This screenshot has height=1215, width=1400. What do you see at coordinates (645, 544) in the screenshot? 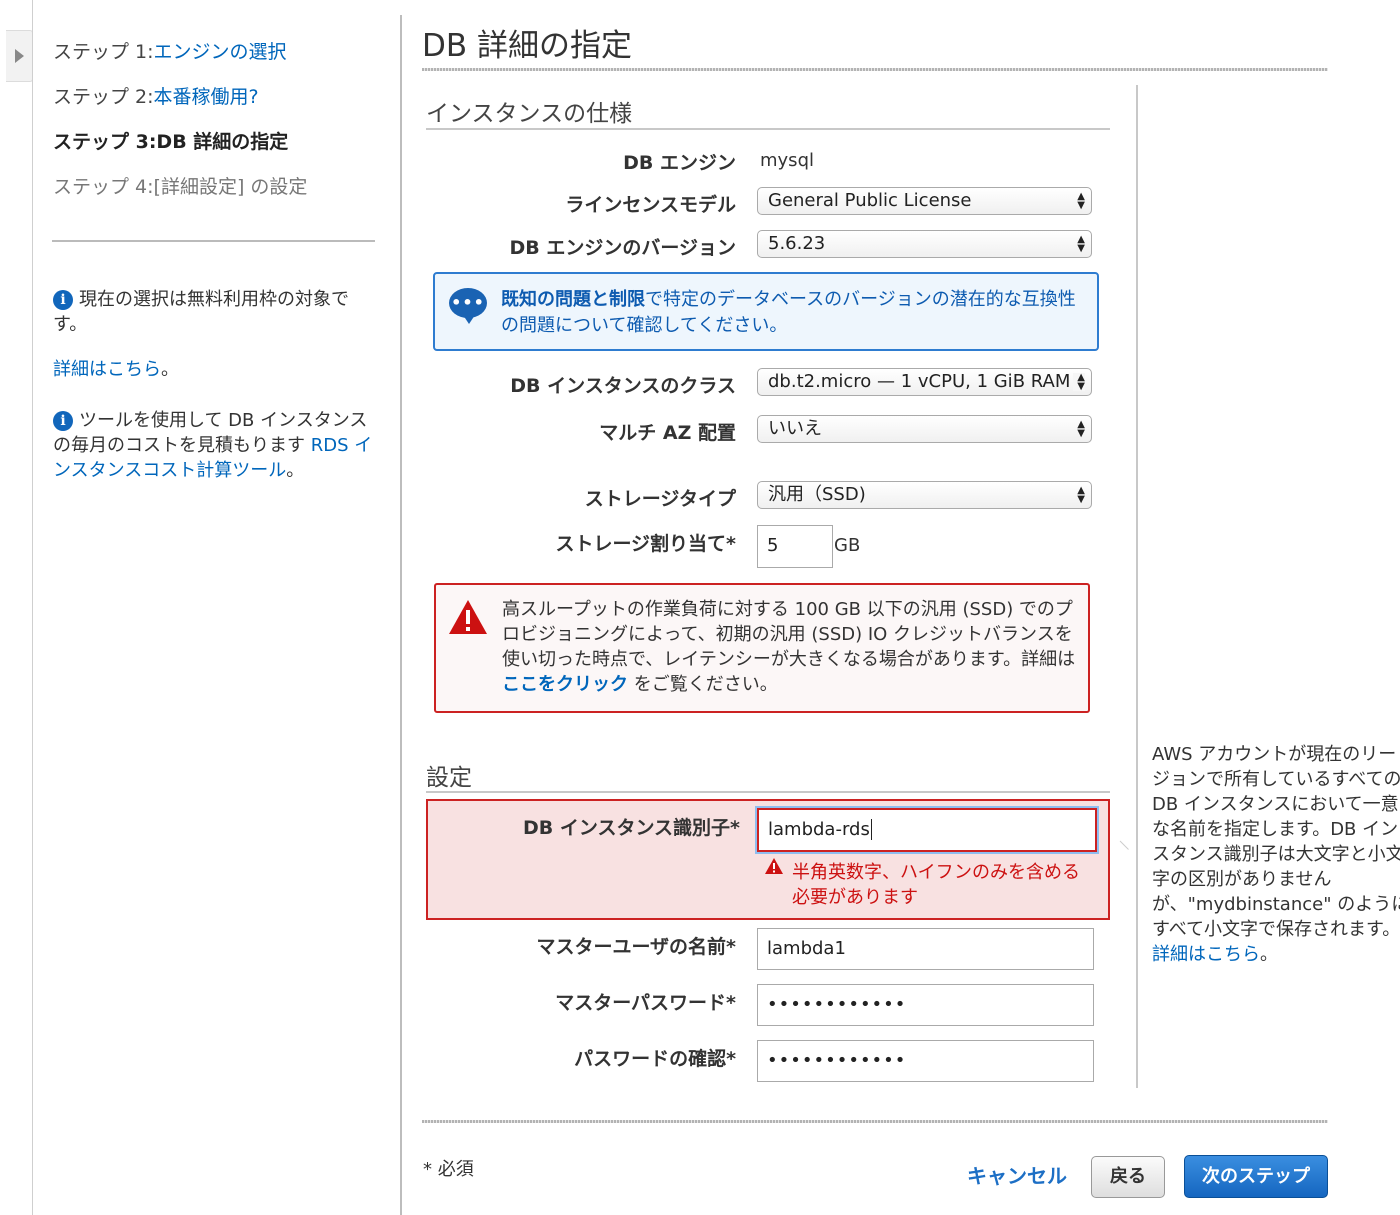
I see `storage-allocation-label: ストレージ割り当て*` at bounding box center [645, 544].